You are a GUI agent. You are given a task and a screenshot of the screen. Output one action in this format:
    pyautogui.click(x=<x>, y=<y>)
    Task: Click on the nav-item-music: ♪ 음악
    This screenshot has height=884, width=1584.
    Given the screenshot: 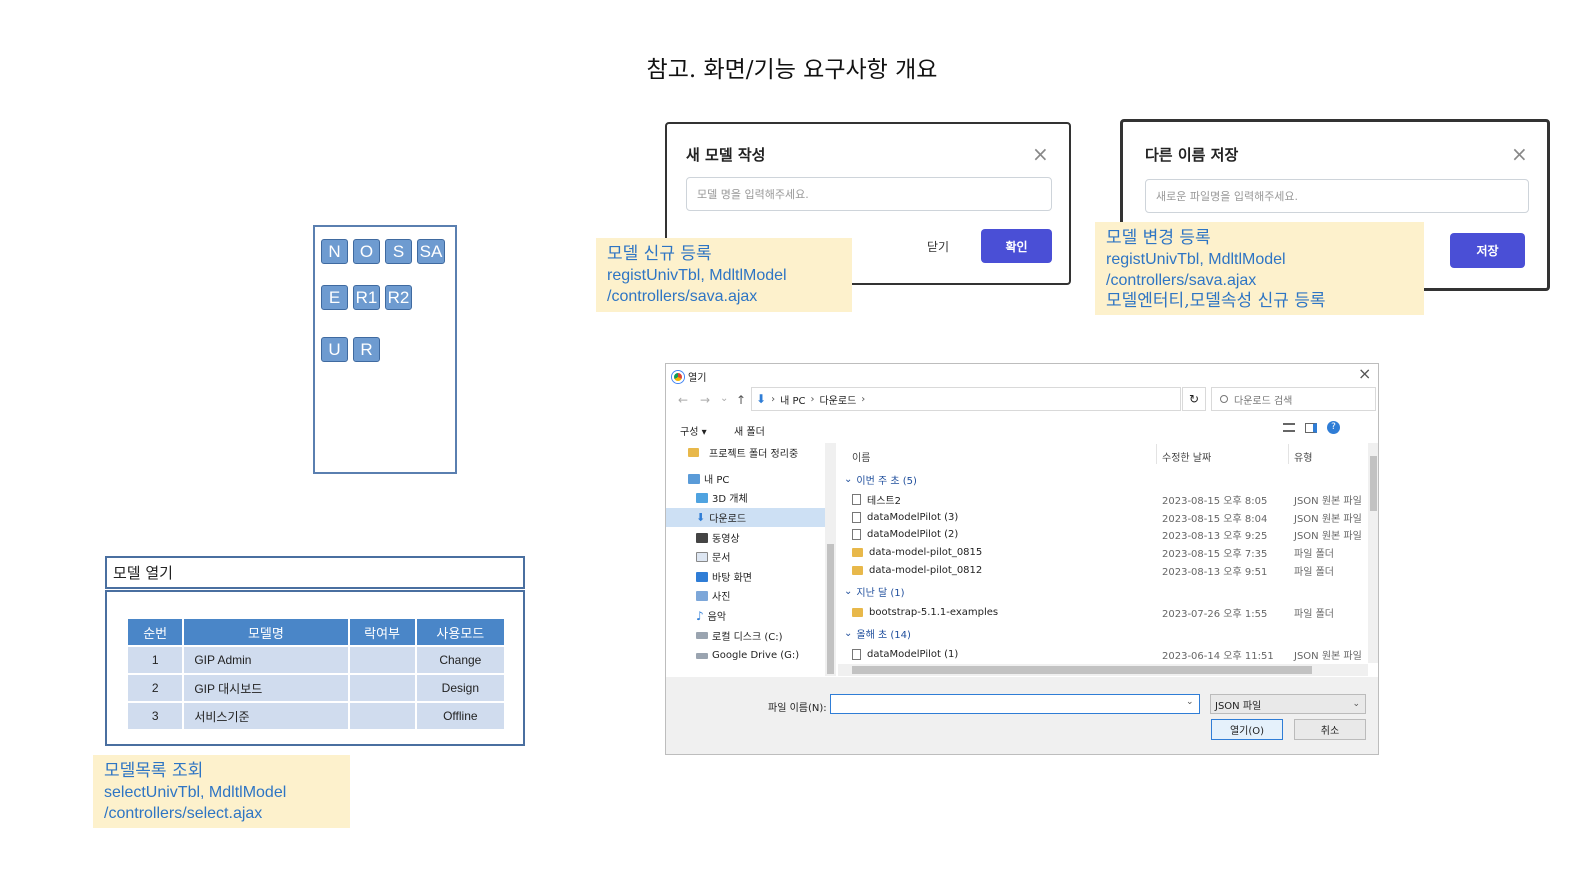 What is the action you would take?
    pyautogui.click(x=760, y=615)
    